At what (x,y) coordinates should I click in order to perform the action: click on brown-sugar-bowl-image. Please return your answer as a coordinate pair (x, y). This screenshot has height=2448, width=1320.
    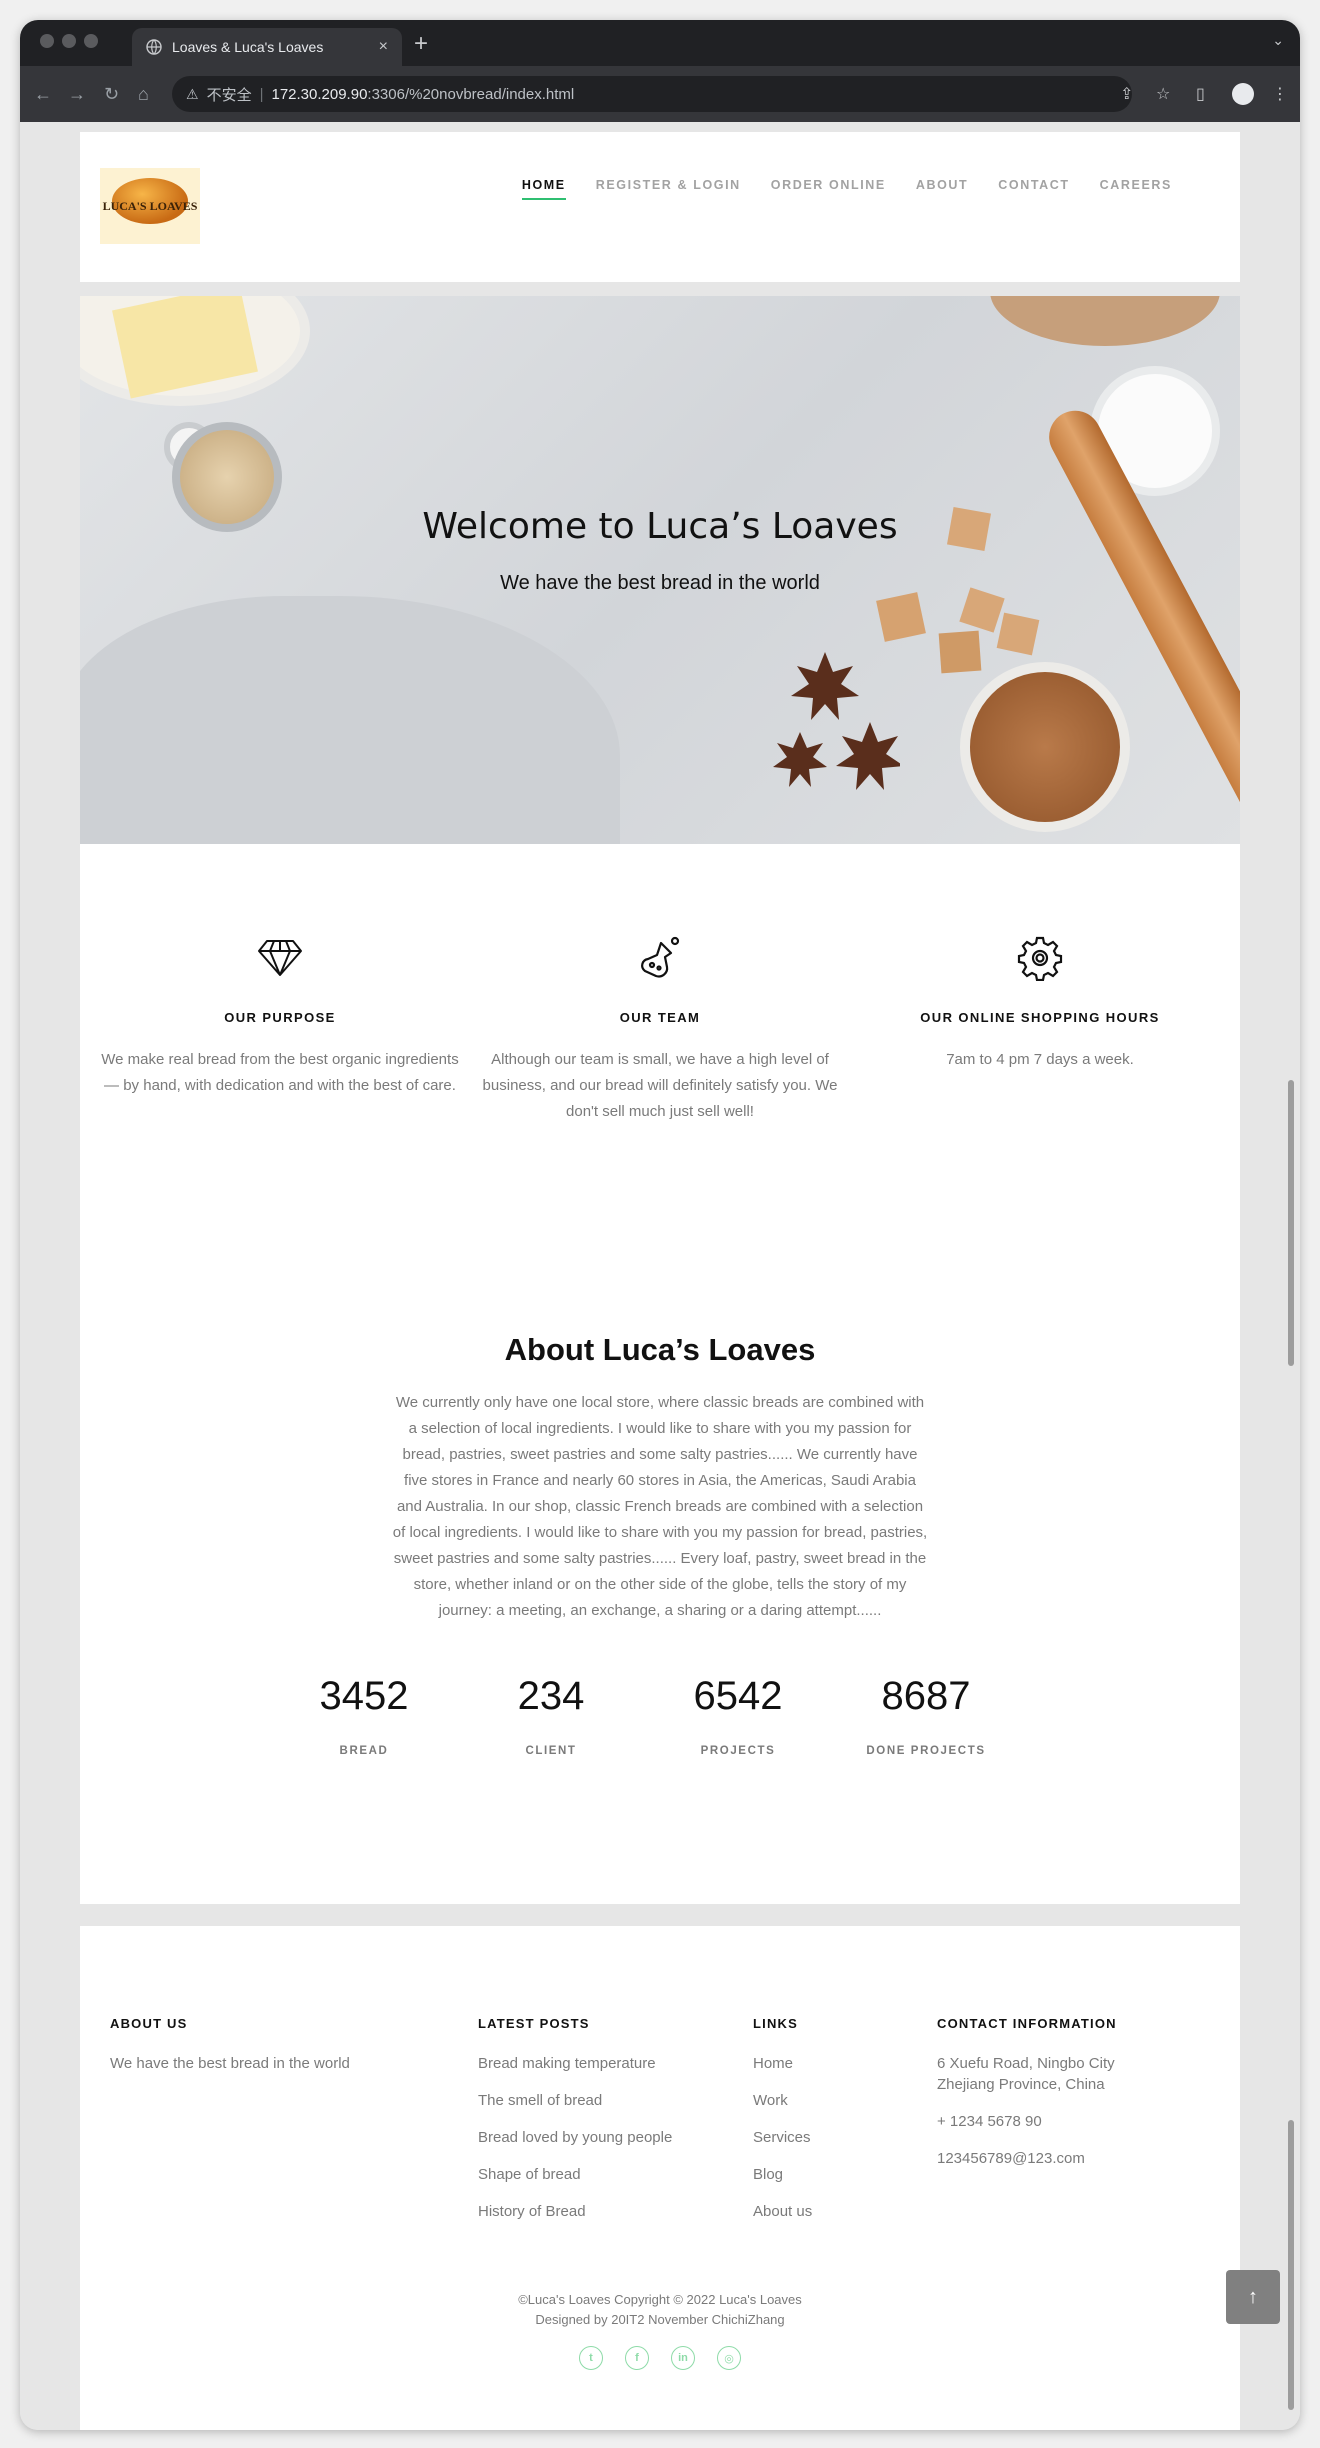
    Looking at the image, I should click on (1045, 747).